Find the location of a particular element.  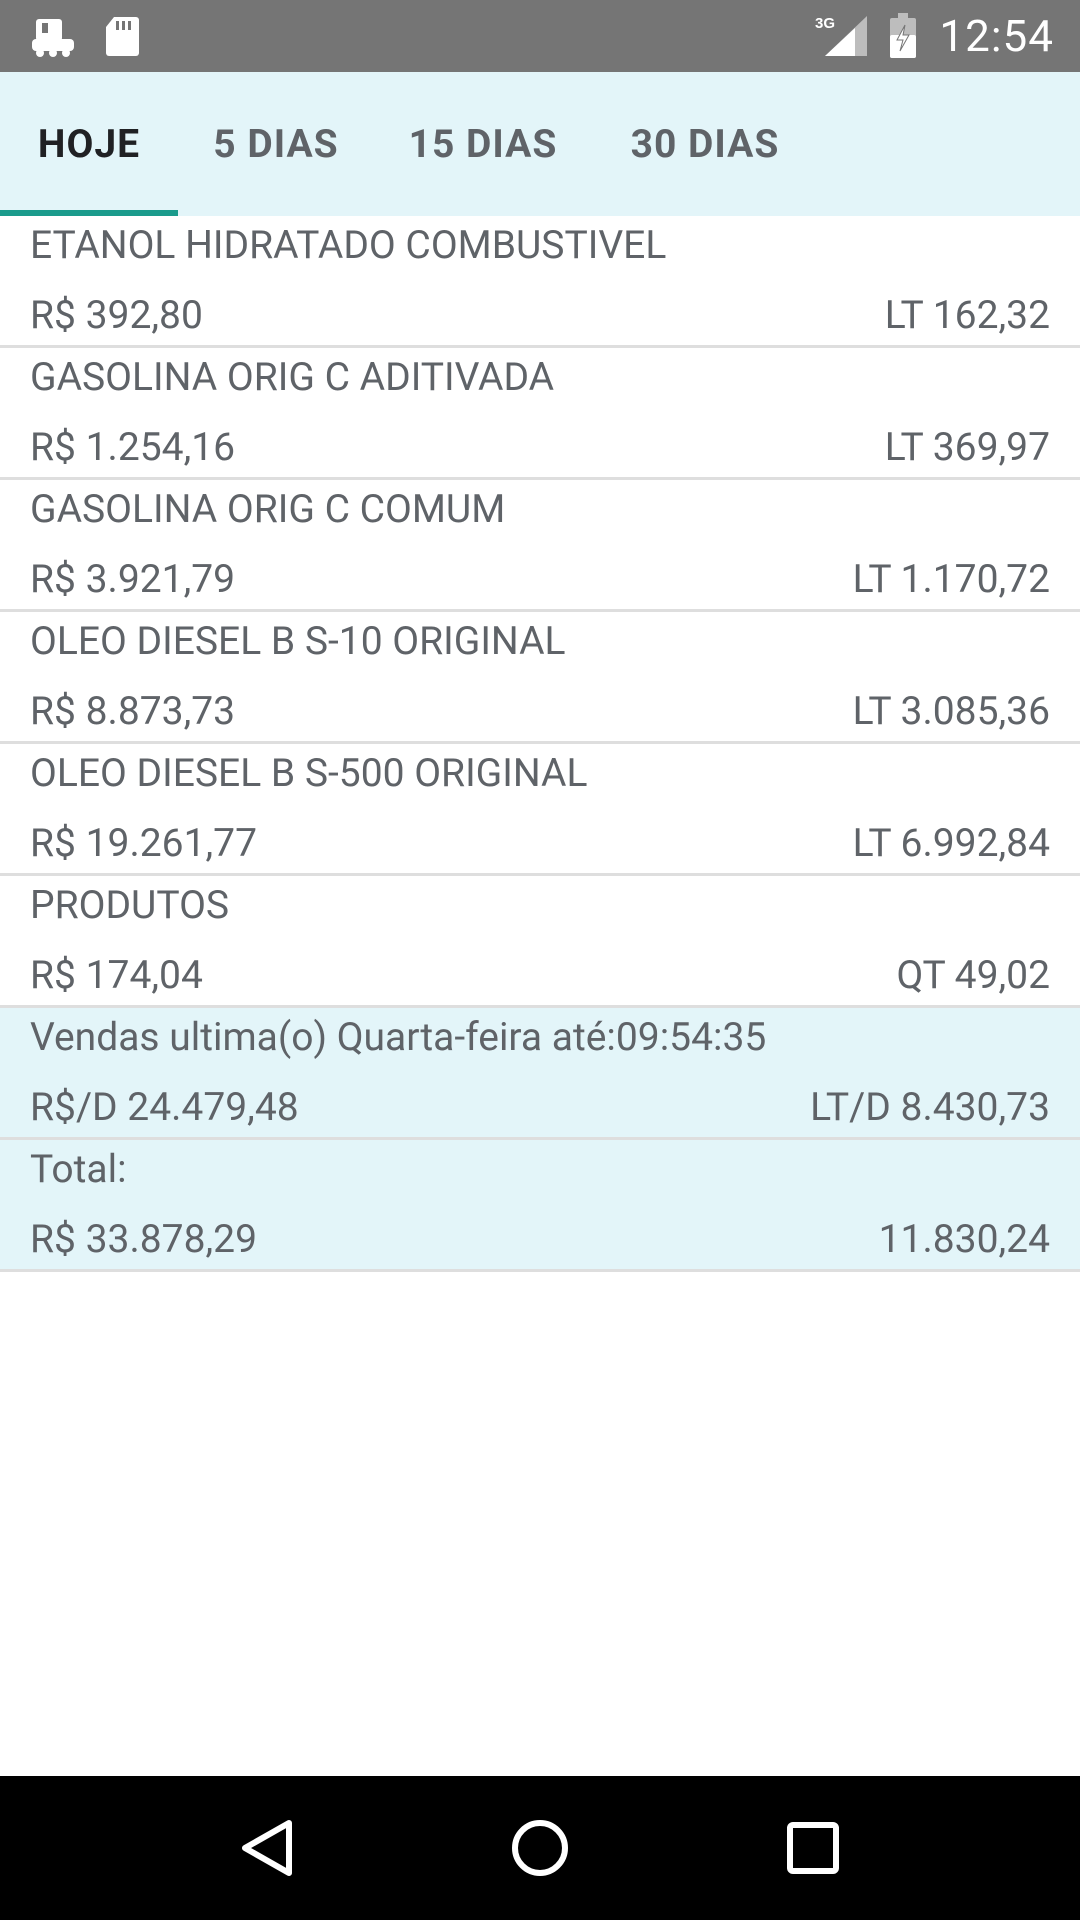

total-quantity: 11.830,24 is located at coordinates (964, 1239).